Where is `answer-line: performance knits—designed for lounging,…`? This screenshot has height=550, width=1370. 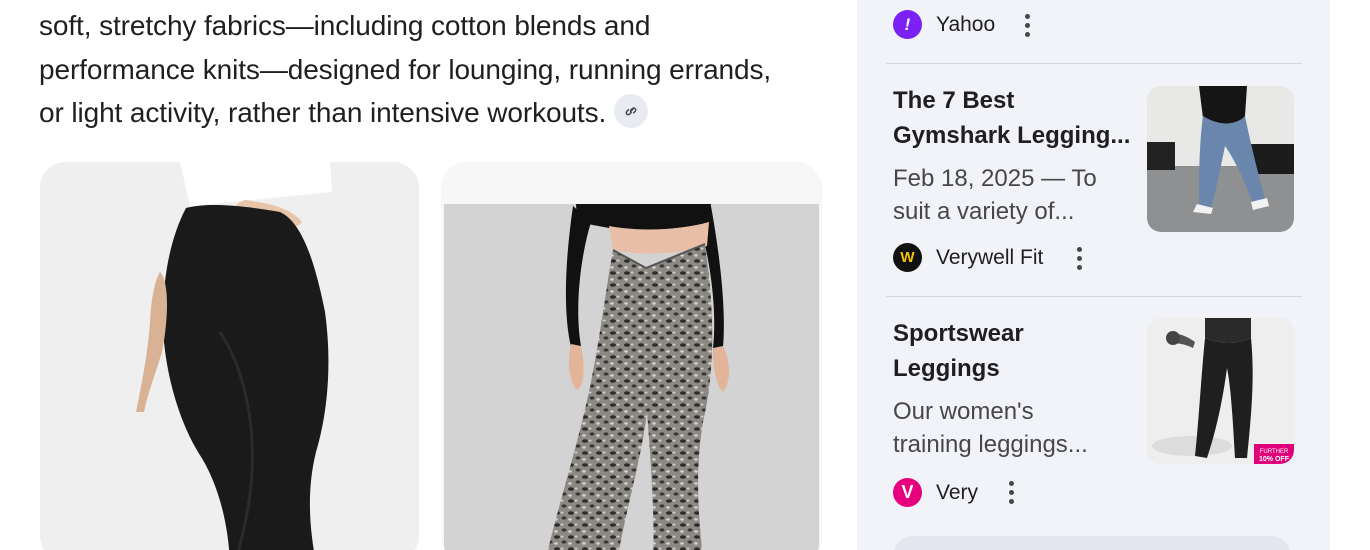
answer-line: performance knits—designed for lounging,… is located at coordinates (405, 69).